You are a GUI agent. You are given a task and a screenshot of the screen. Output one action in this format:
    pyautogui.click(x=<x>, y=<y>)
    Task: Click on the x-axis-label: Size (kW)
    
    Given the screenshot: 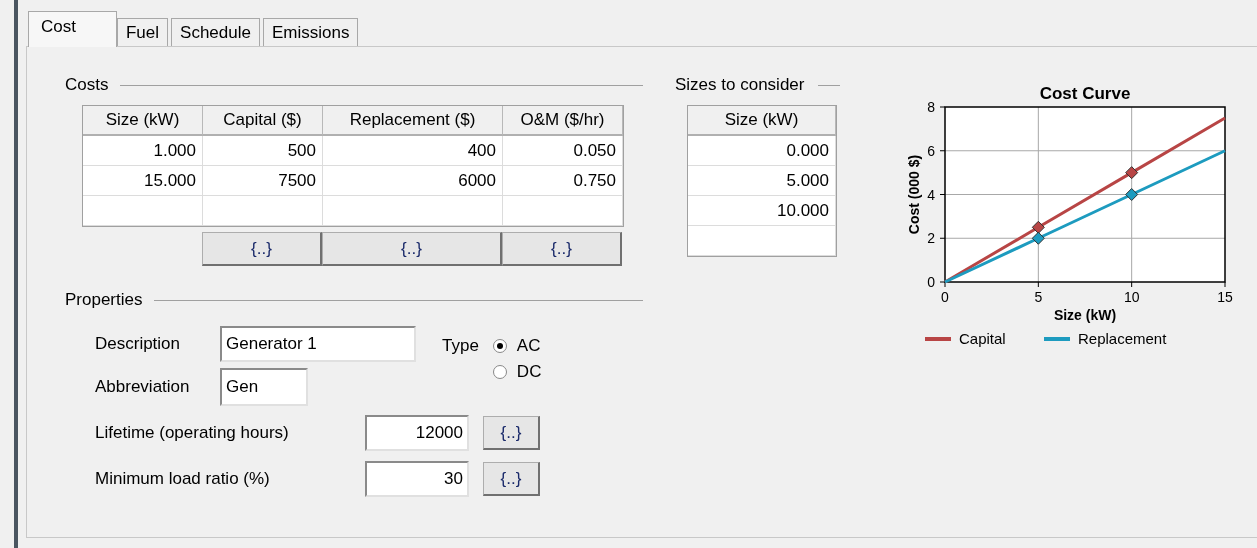 What is the action you would take?
    pyautogui.click(x=1085, y=315)
    